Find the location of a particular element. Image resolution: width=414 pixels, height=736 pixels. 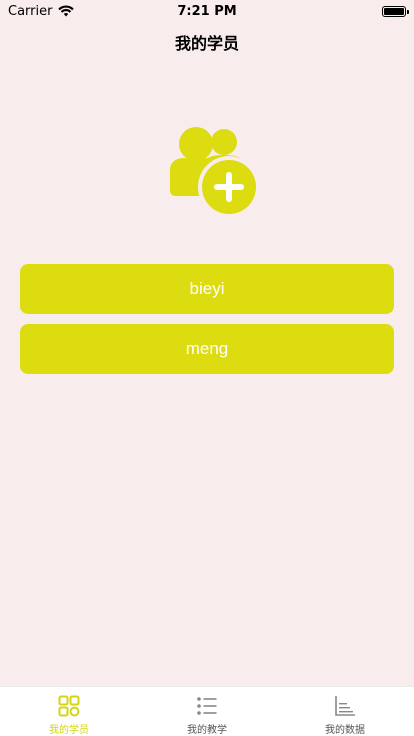

student-list: bieyi meng is located at coordinates (207, 324).